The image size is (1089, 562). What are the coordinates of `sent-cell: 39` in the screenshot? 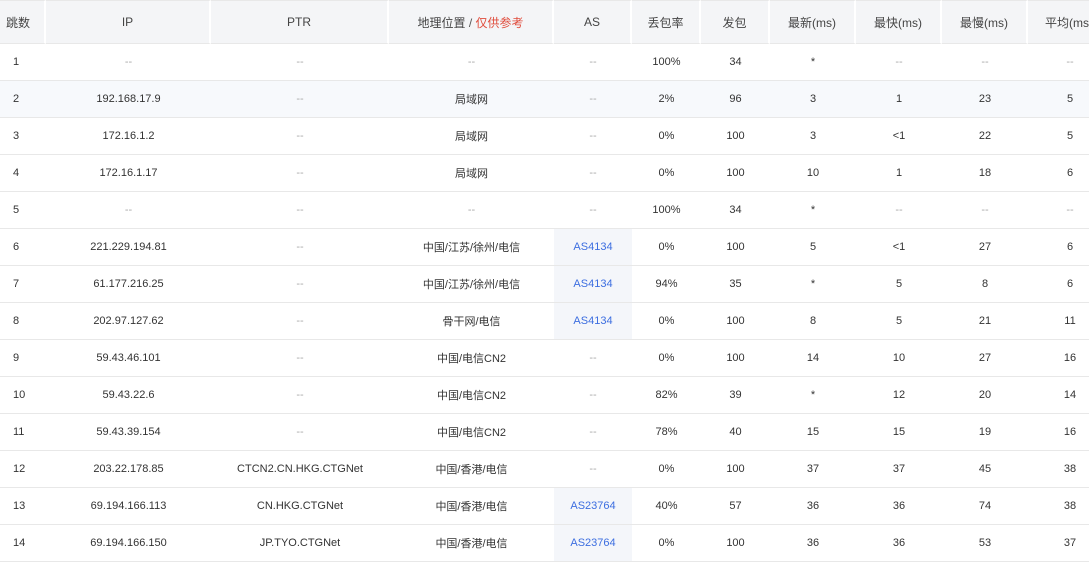 It's located at (735, 395).